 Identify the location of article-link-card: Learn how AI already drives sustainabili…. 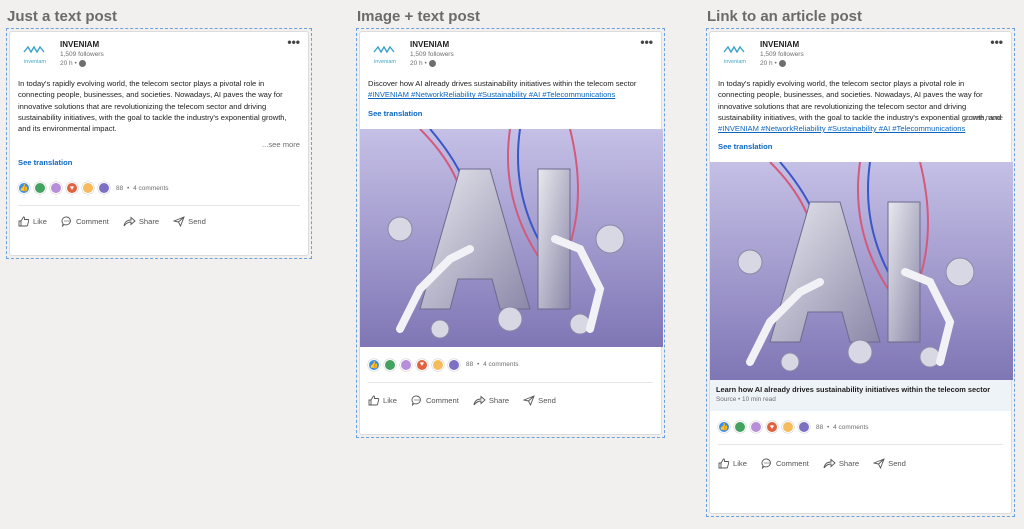
(860, 395).